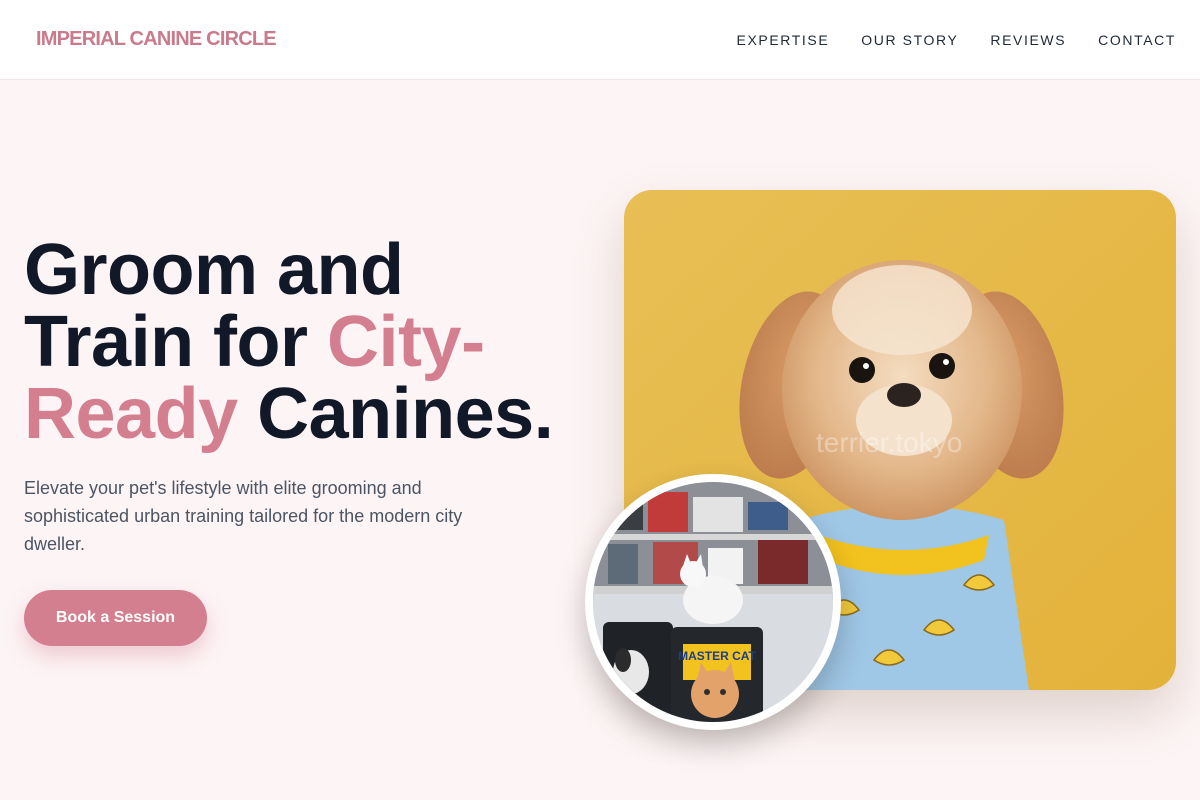 This screenshot has height=800, width=1200. Describe the element at coordinates (783, 40) in the screenshot. I see `nav-link-expertise: EXPERTISE` at that location.